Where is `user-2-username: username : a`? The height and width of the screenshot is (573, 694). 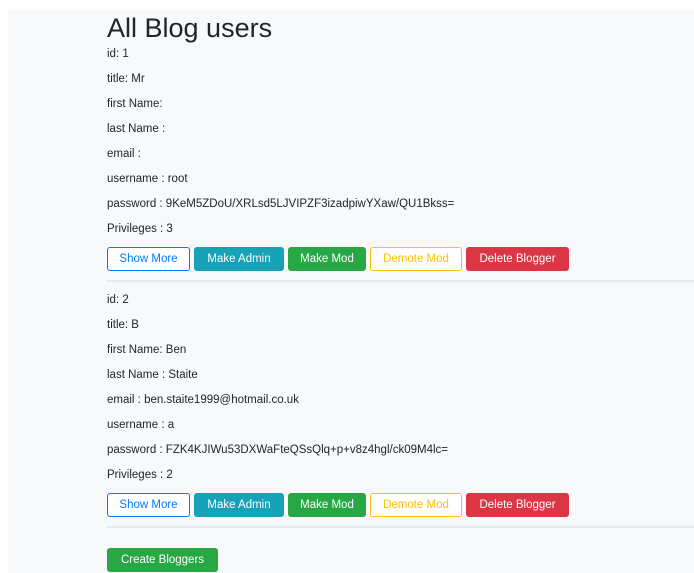
user-2-username: username : a is located at coordinates (141, 425).